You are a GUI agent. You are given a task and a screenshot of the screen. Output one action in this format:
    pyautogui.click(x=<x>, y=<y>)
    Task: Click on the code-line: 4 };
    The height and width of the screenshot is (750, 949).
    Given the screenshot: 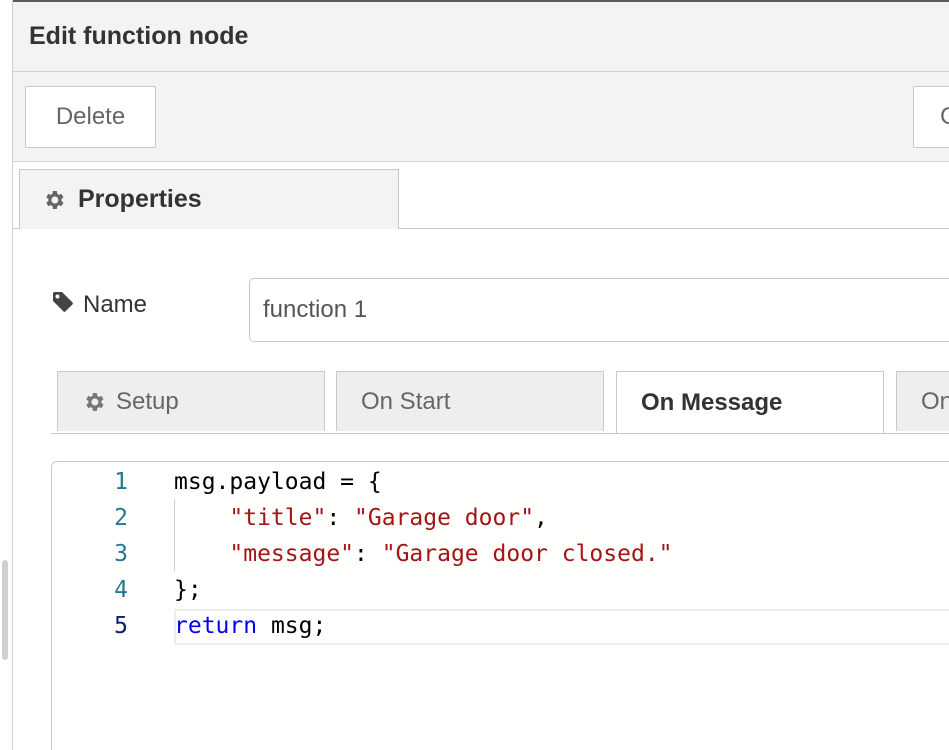 What is the action you would take?
    pyautogui.click(x=500, y=590)
    